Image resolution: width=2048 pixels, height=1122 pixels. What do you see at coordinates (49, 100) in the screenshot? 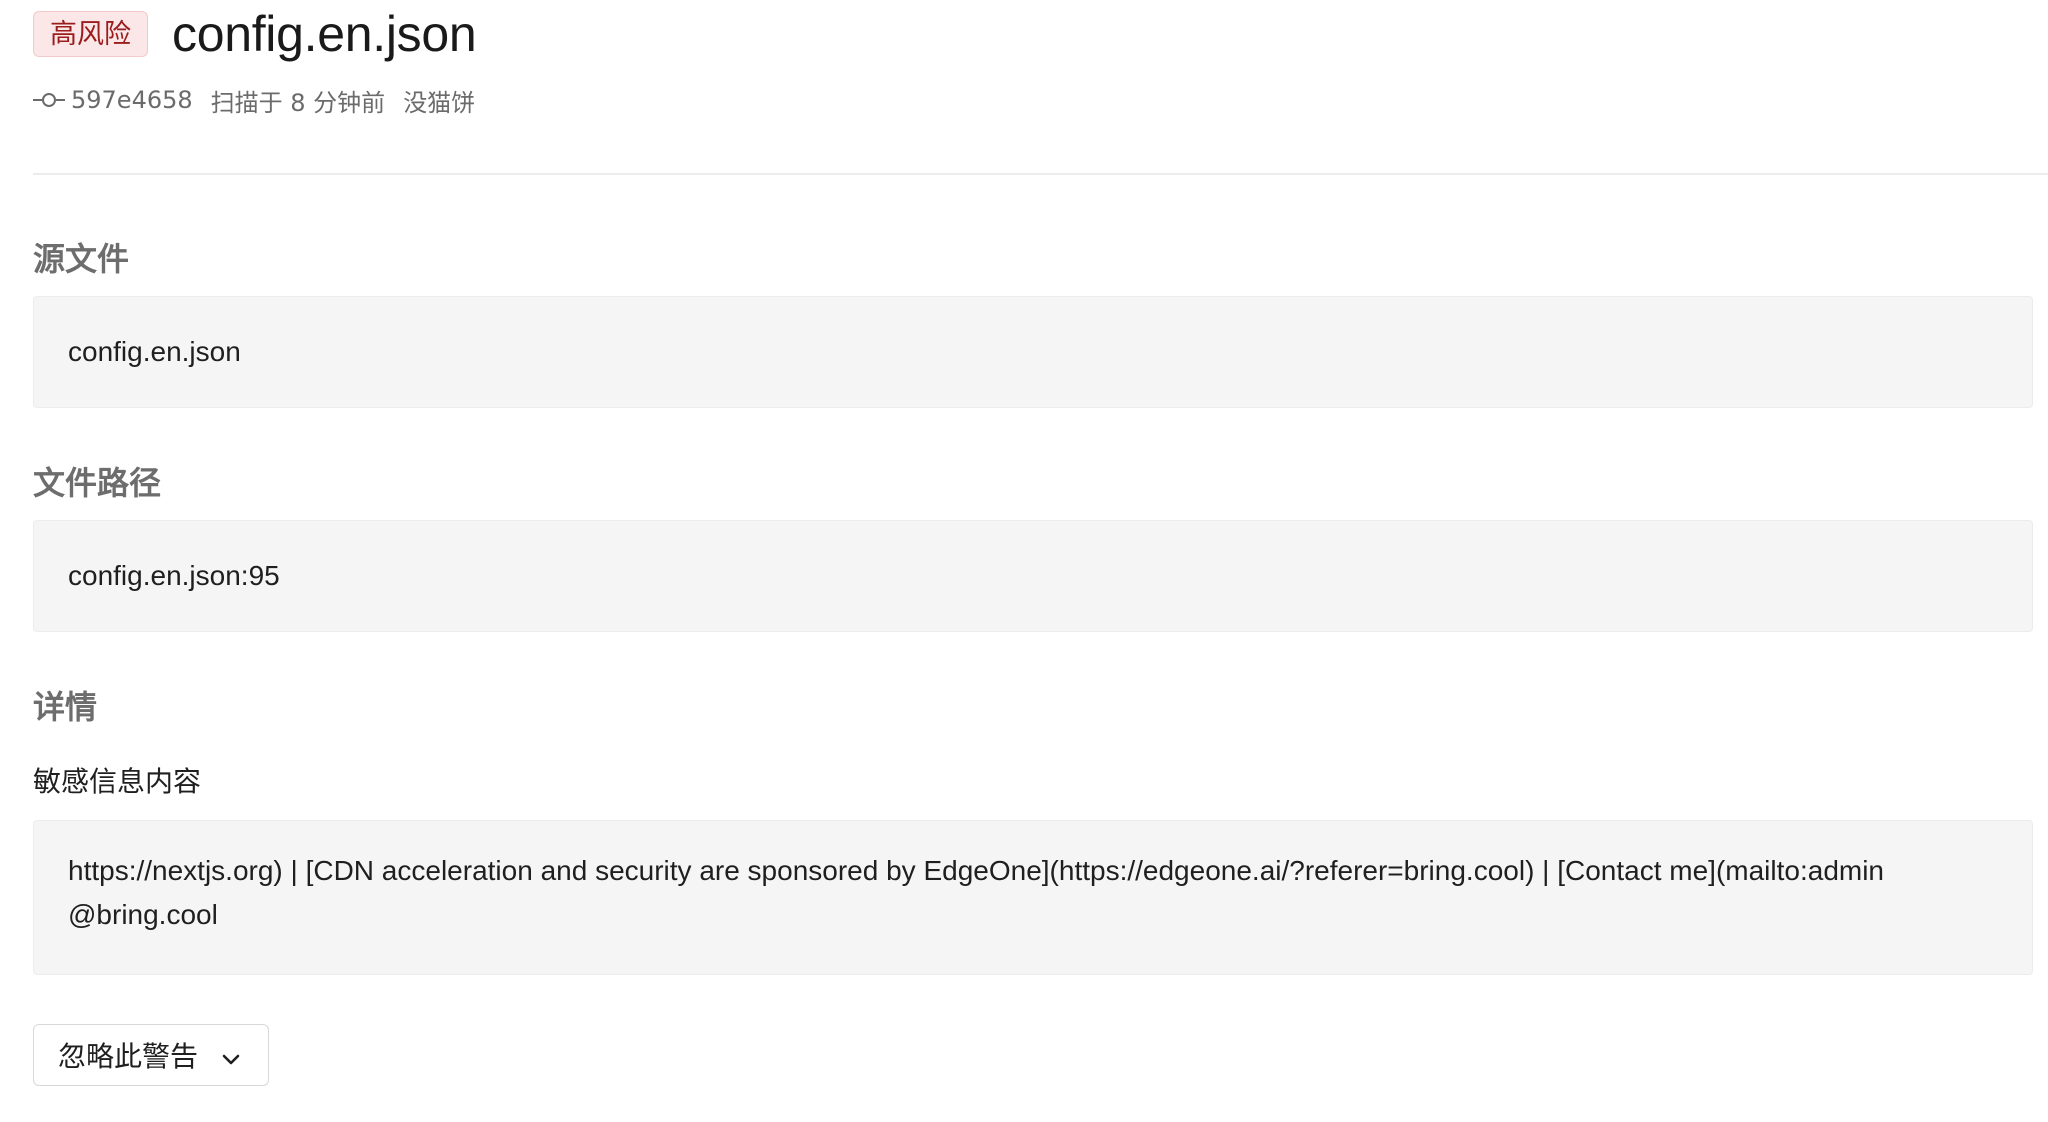
I see `commit-icon` at bounding box center [49, 100].